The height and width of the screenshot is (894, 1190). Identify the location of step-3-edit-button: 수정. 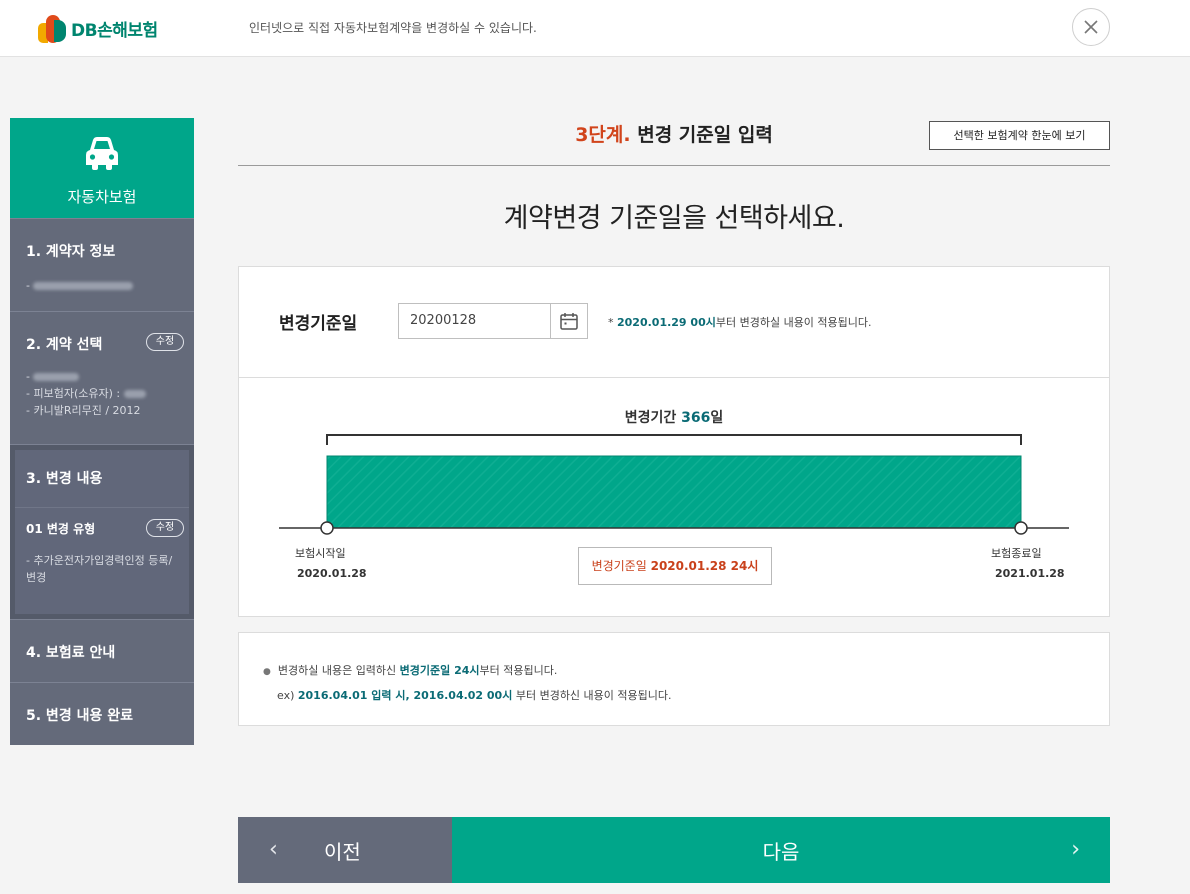
(165, 528).